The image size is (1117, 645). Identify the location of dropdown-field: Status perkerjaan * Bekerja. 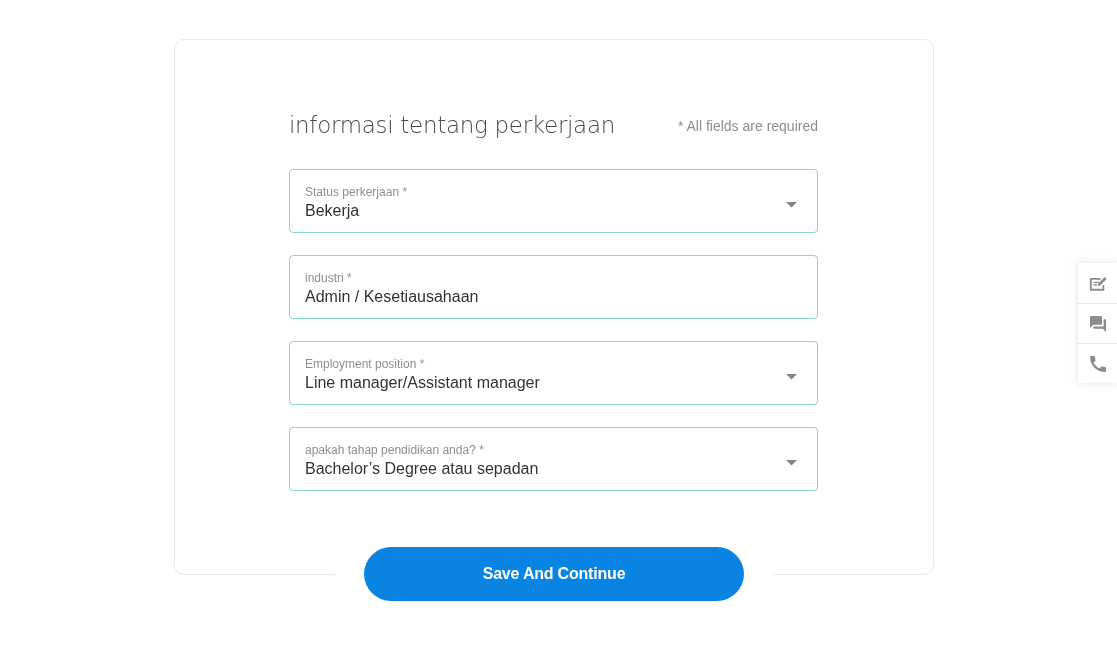
(553, 201).